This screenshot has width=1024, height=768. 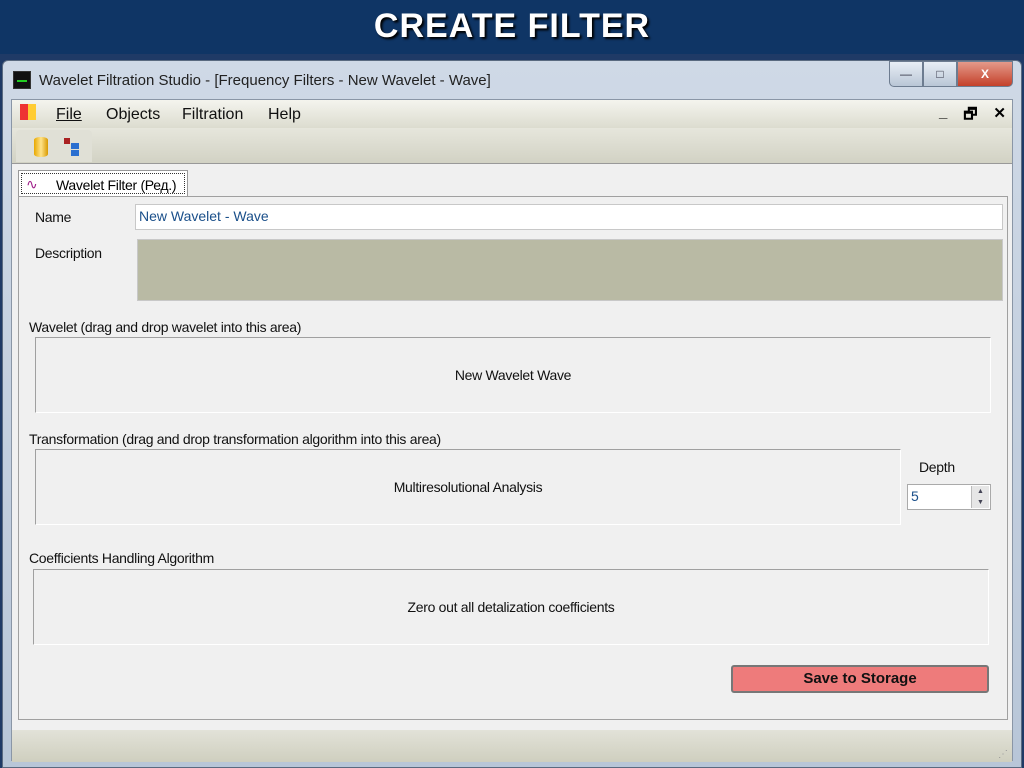 I want to click on wavelet-drop-area: New Wavelet Wave, so click(x=513, y=375).